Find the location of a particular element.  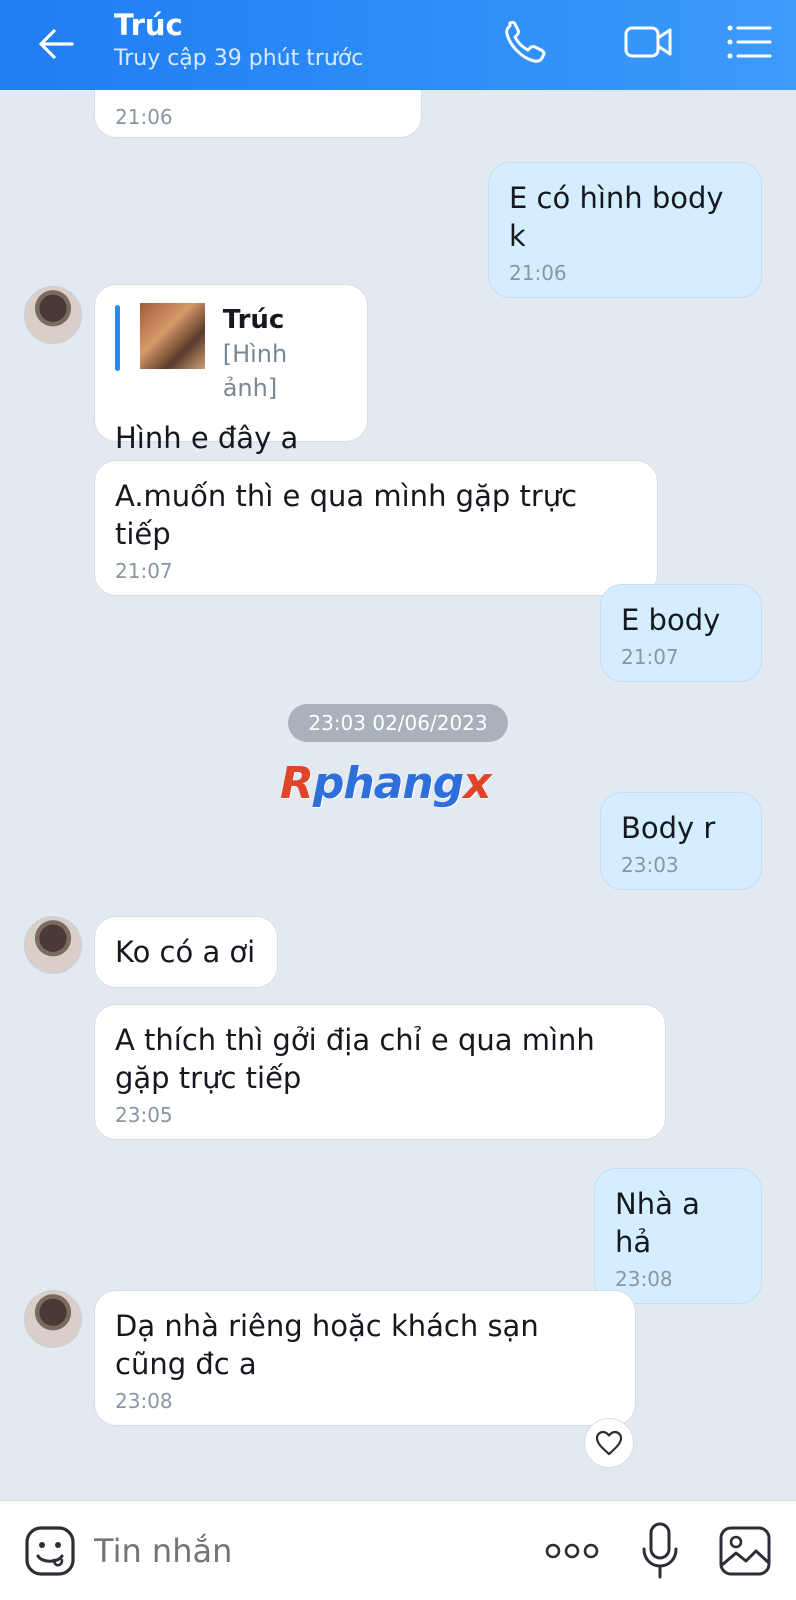

phone-icon is located at coordinates (527, 42).